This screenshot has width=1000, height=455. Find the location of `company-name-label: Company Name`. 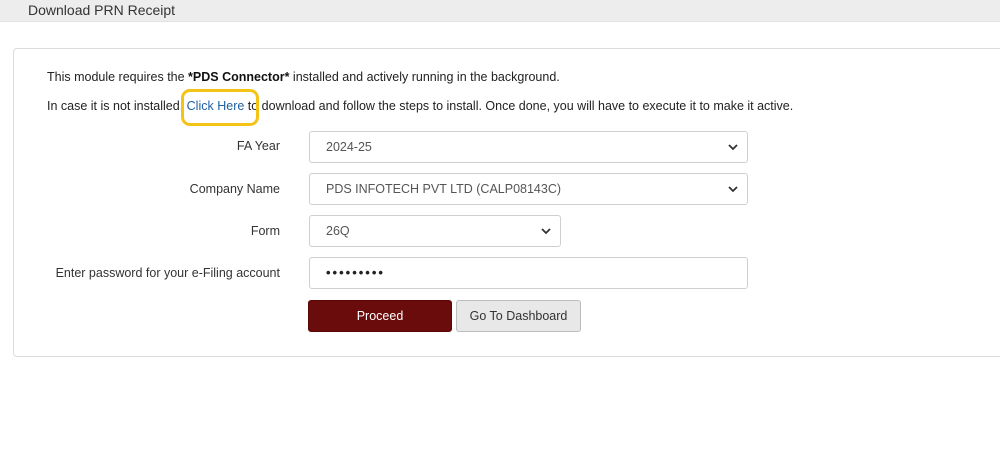

company-name-label: Company Name is located at coordinates (234, 189).